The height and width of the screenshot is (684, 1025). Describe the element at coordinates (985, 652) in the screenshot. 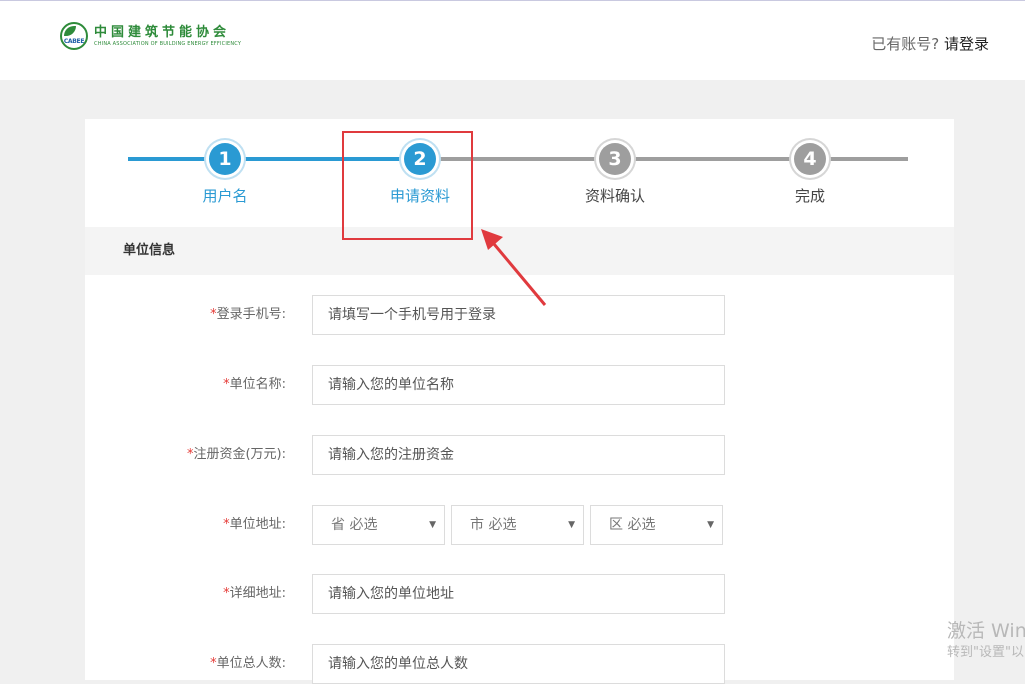

I see `windows-activation-hint: 转到"设置"以` at that location.